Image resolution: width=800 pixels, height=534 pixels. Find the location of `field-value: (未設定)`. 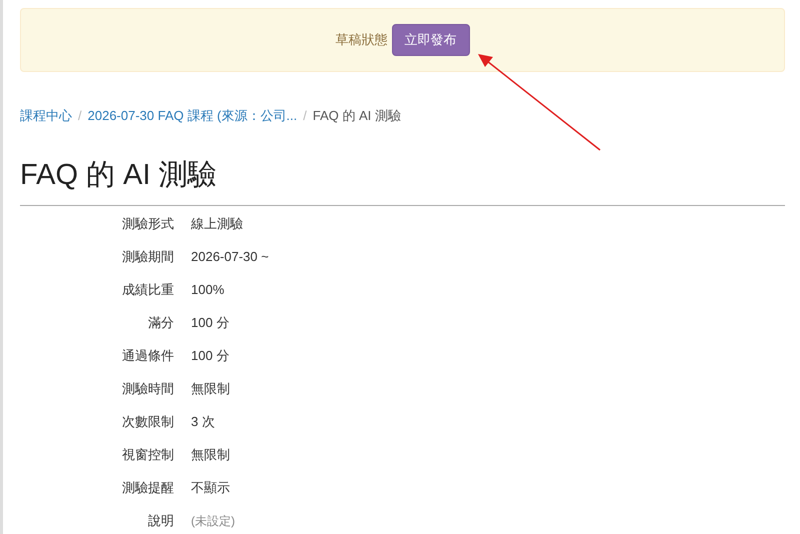

field-value: (未設定) is located at coordinates (213, 521).